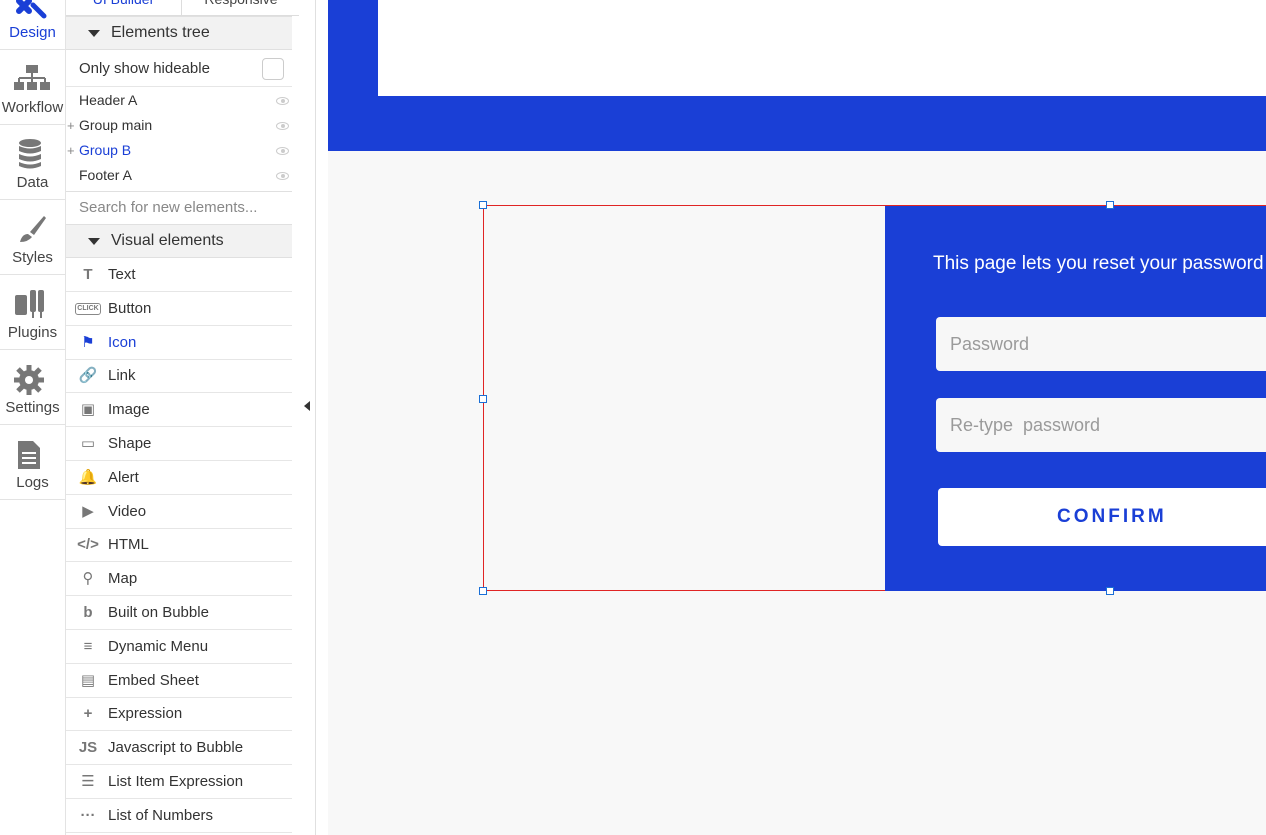 This screenshot has height=835, width=1266. What do you see at coordinates (179, 376) in the screenshot?
I see `palette-item-link: 🔗 Link` at bounding box center [179, 376].